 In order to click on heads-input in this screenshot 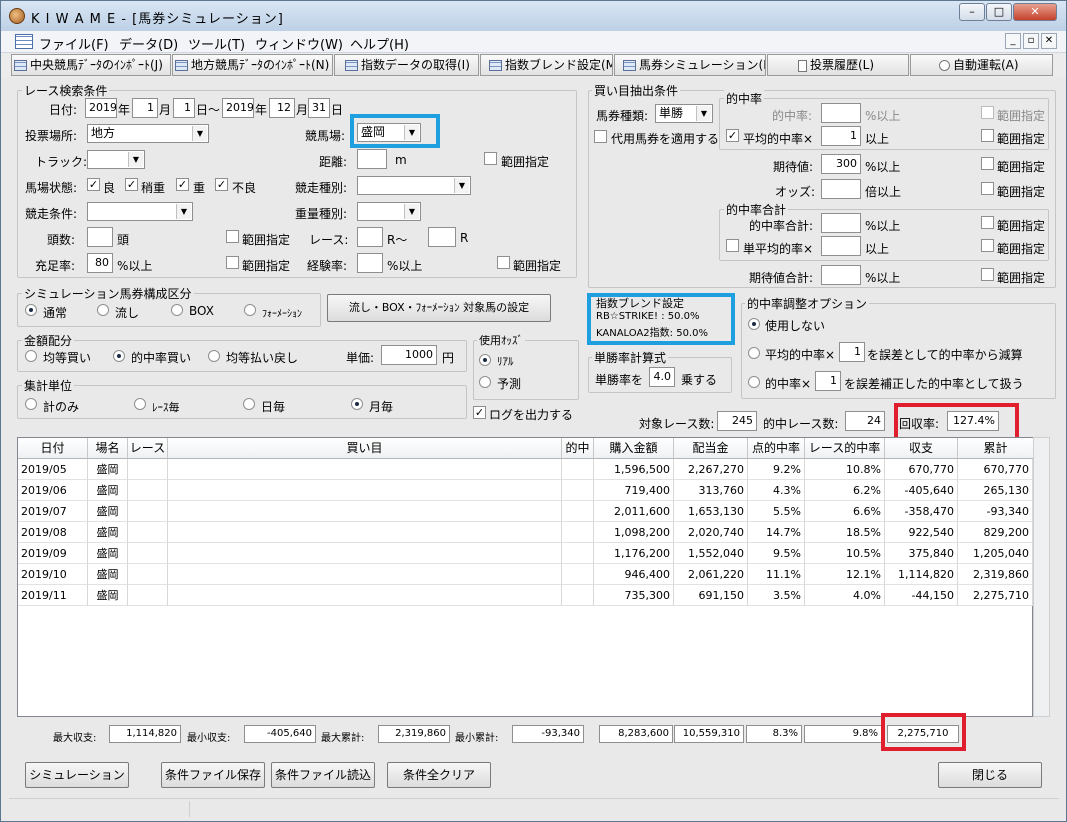, I will do `click(100, 237)`.